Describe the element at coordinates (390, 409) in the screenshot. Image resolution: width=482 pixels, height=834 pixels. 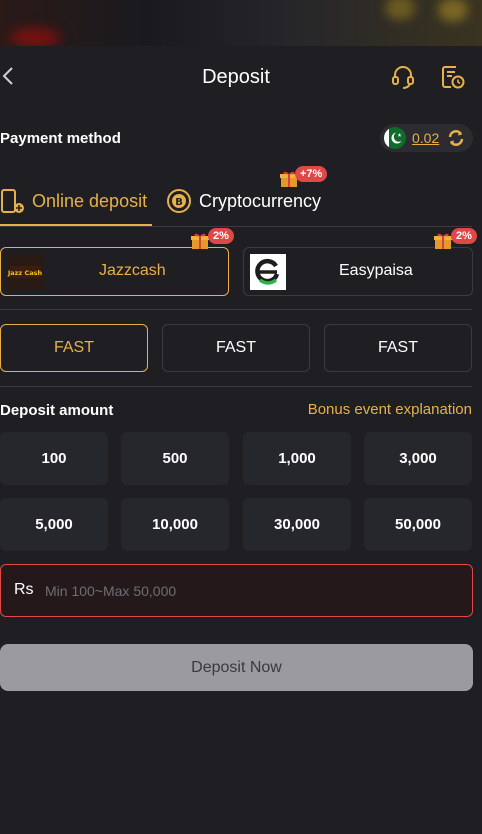
I see `bonus-event-link: Bonus event explanation` at that location.